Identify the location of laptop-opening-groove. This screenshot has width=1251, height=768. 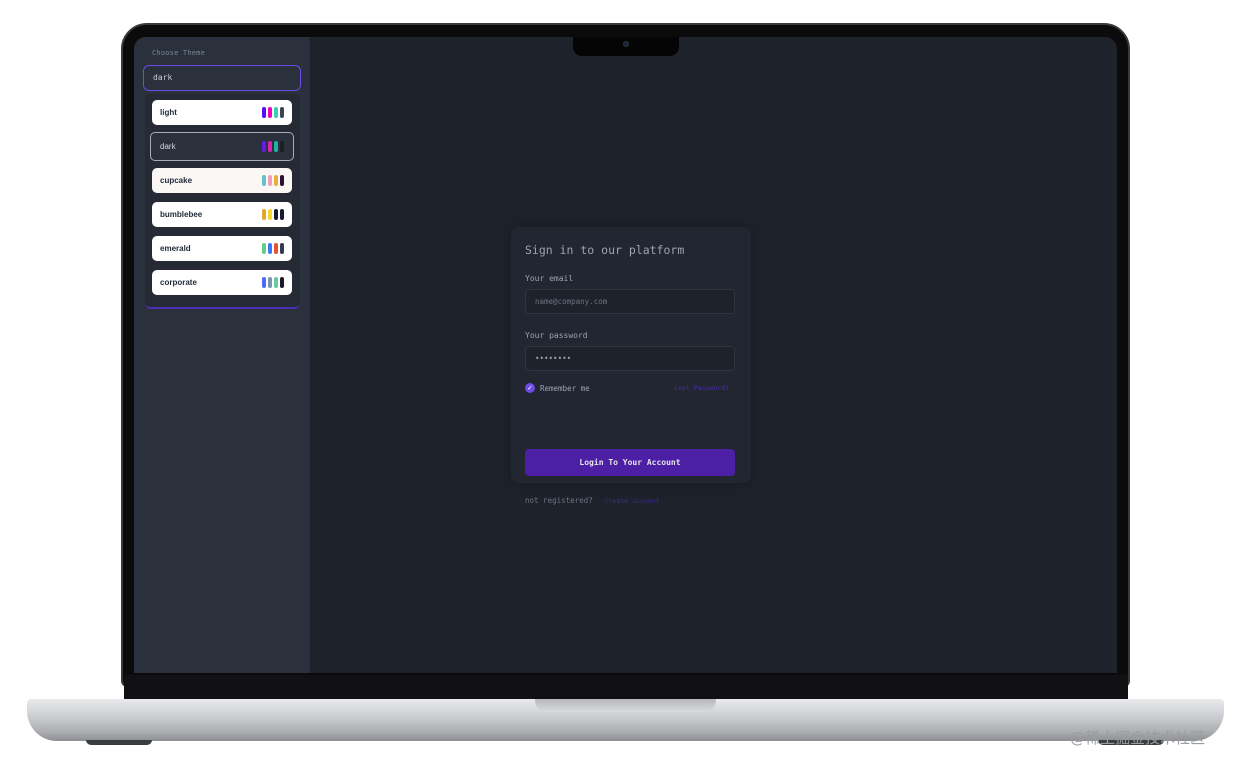
(625, 705).